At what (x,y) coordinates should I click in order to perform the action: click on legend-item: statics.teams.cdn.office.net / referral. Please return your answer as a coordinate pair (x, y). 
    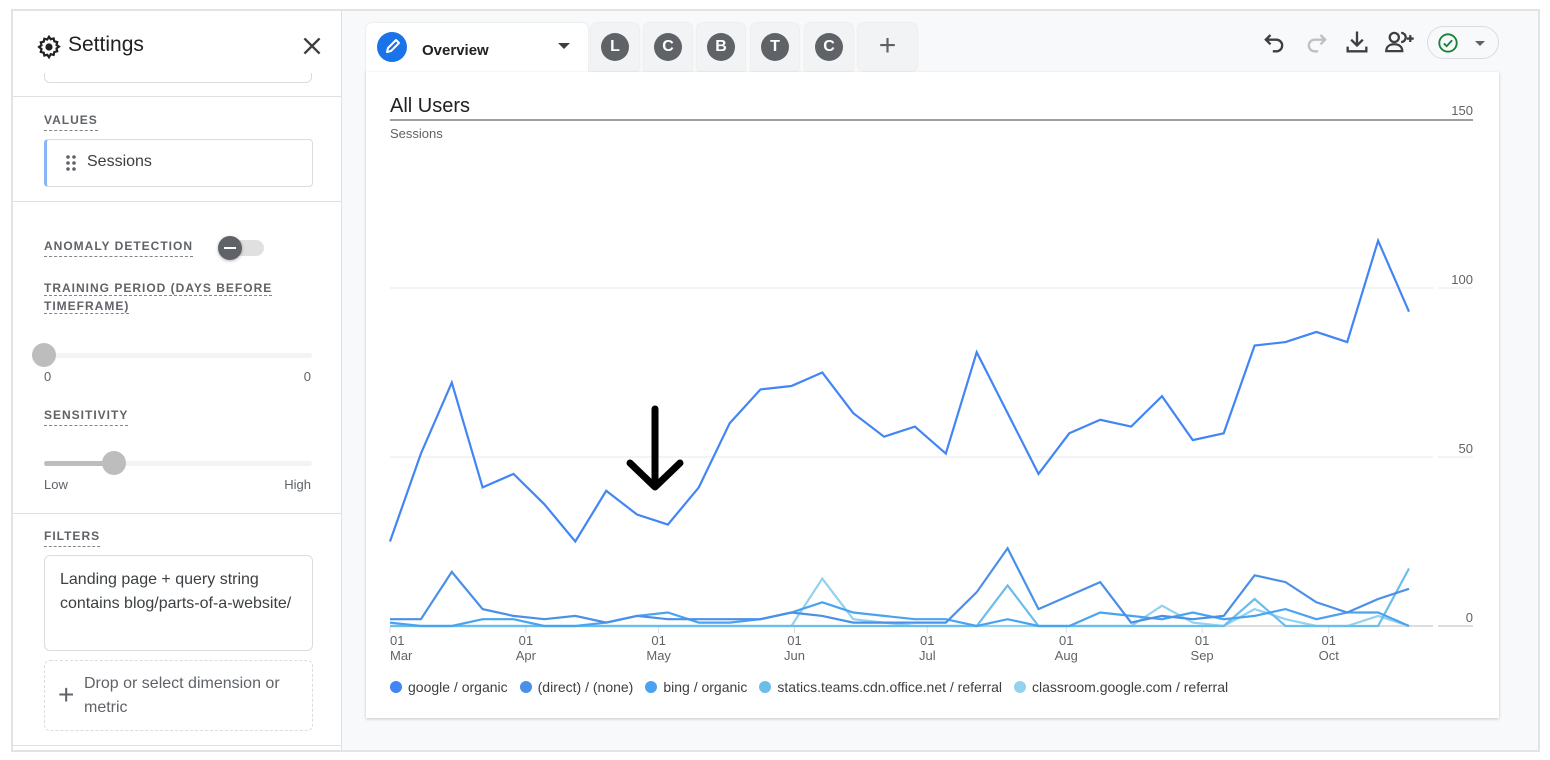
    Looking at the image, I should click on (880, 687).